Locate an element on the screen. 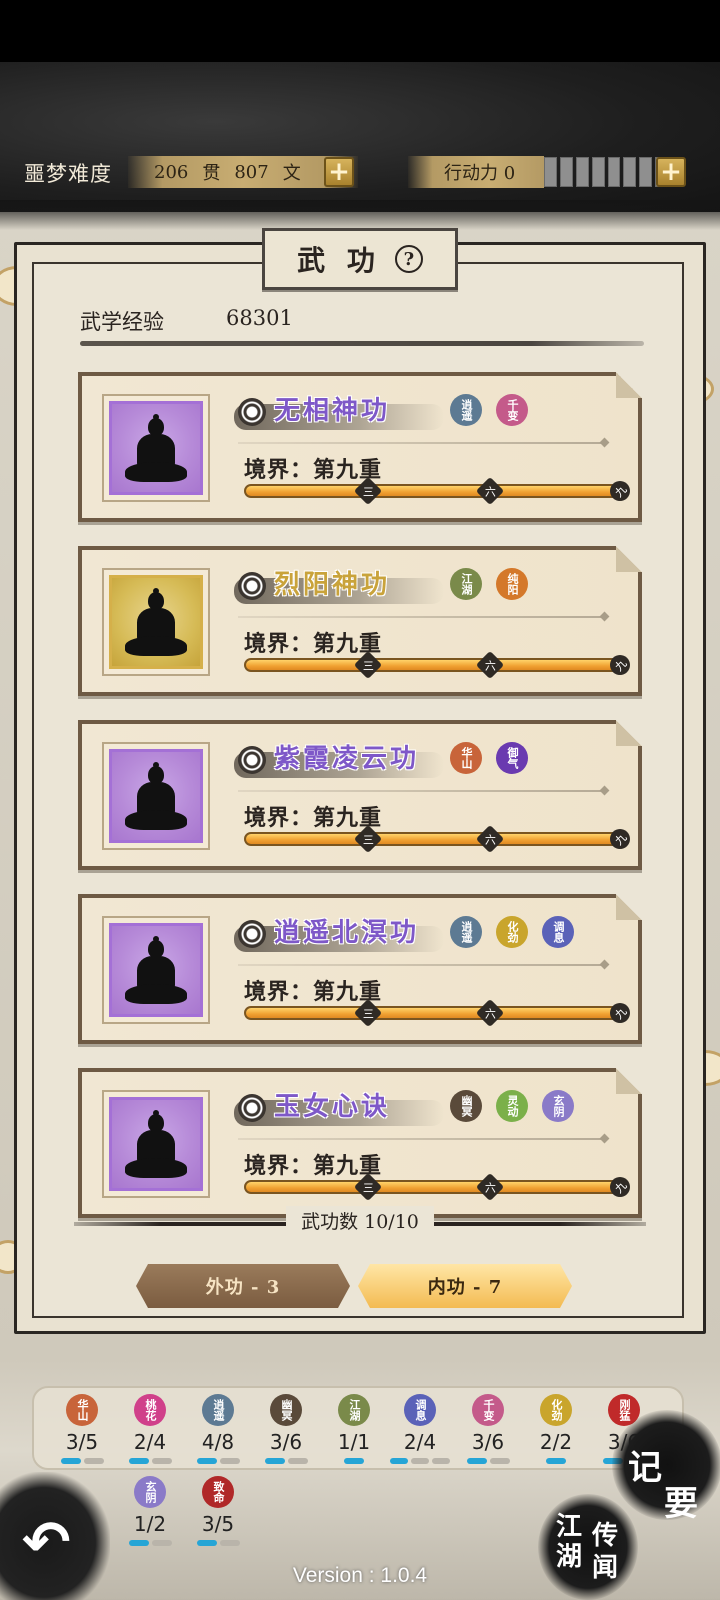 The image size is (720, 1600). skill-tag-badge: 纯阳 is located at coordinates (512, 584).